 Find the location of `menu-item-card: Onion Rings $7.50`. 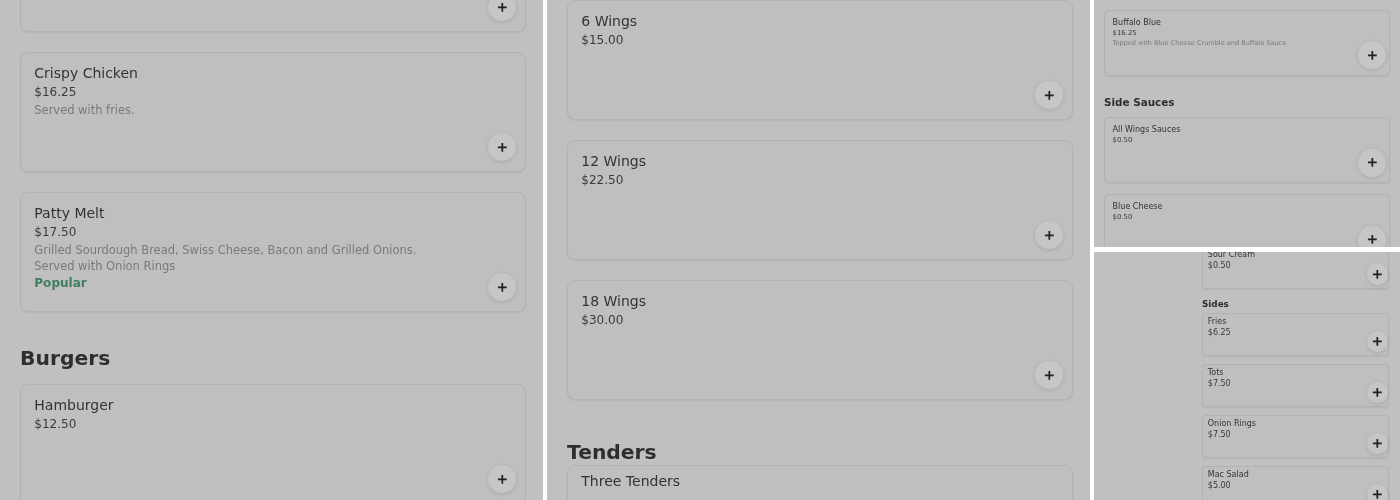

menu-item-card: Onion Rings $7.50 is located at coordinates (1295, 437).